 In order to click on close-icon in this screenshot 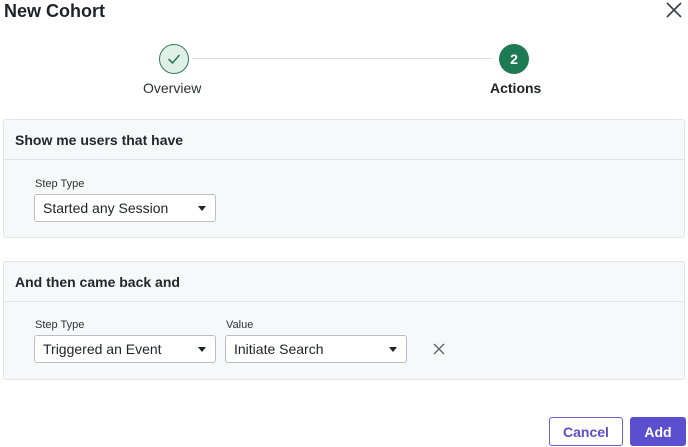, I will do `click(674, 10)`.